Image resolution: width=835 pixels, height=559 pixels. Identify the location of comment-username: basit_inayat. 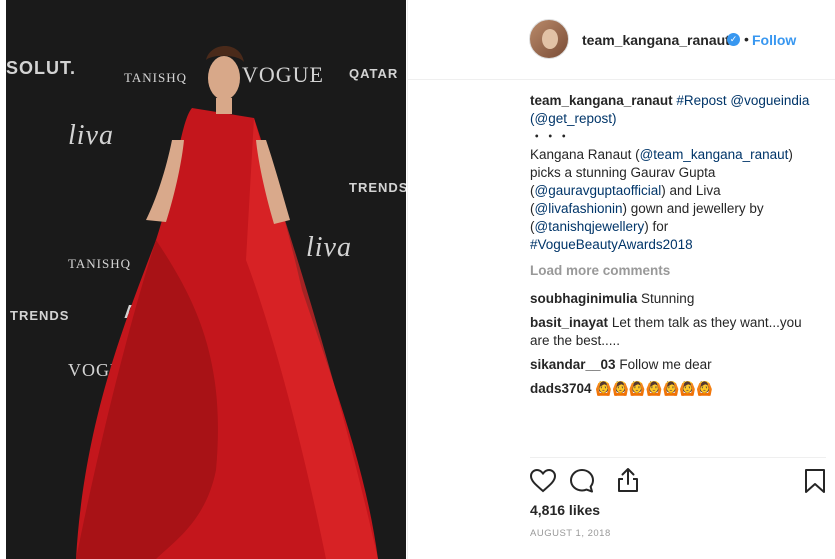
(569, 322).